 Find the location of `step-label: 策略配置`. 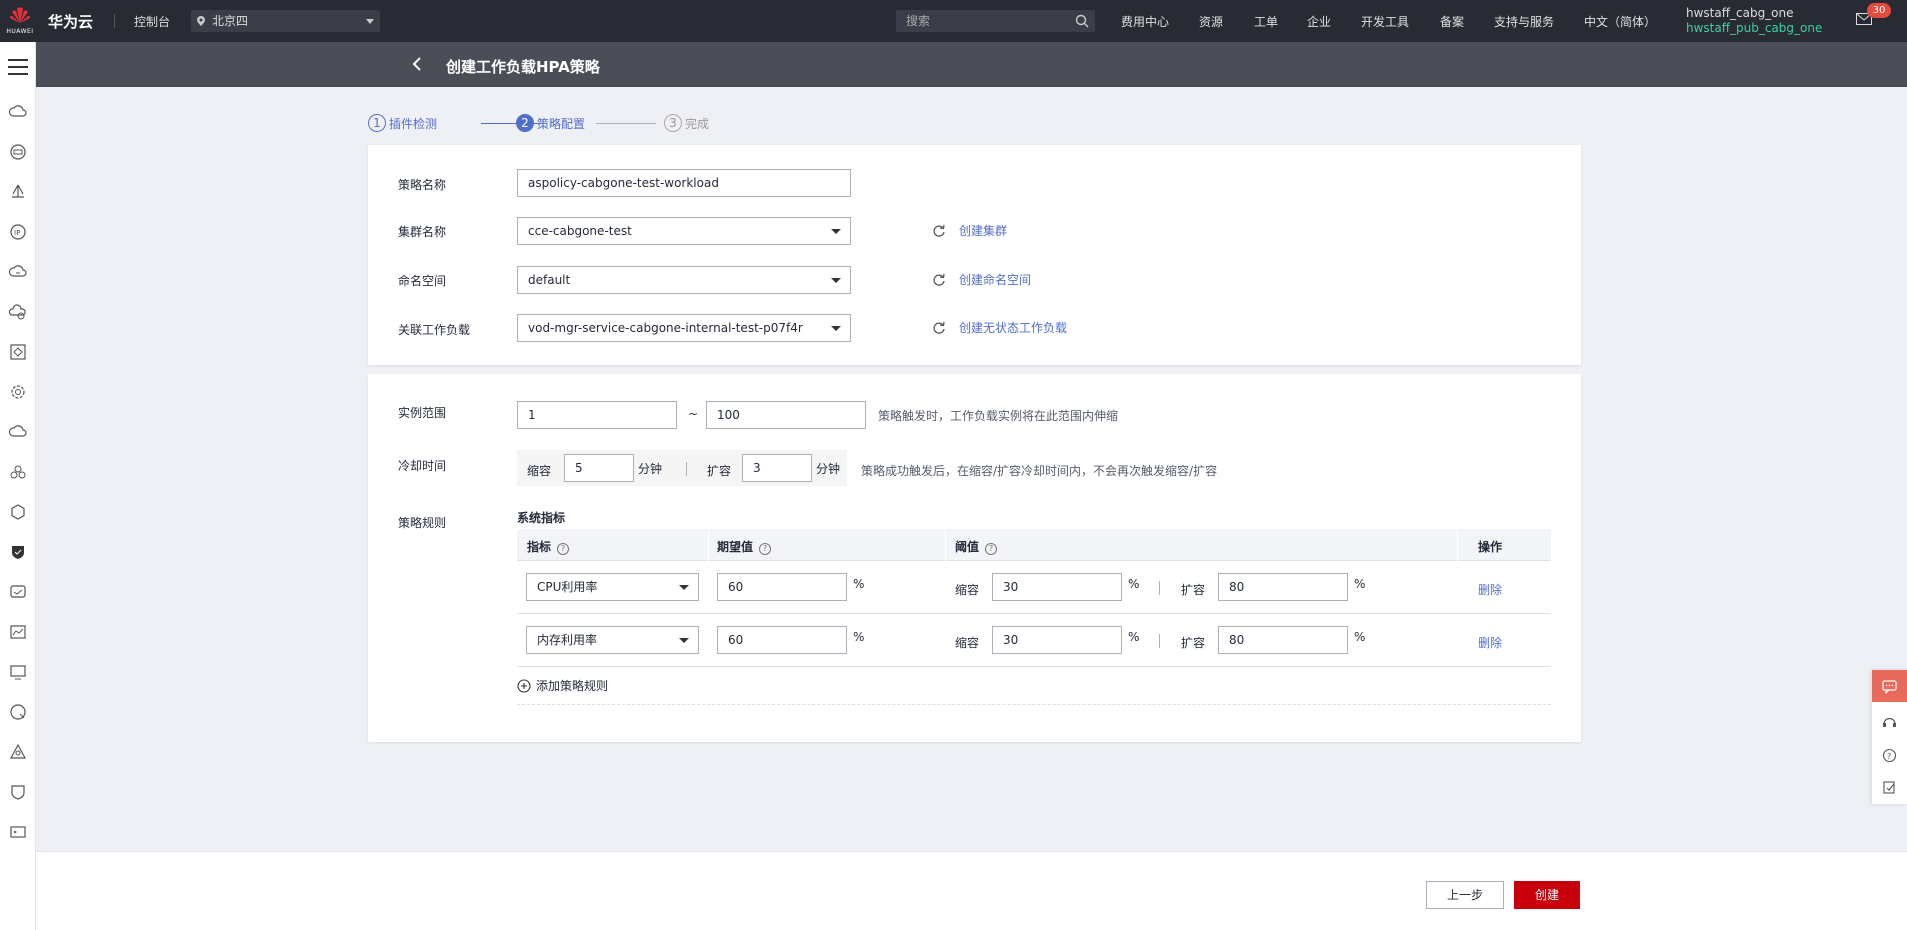

step-label: 策略配置 is located at coordinates (561, 123).